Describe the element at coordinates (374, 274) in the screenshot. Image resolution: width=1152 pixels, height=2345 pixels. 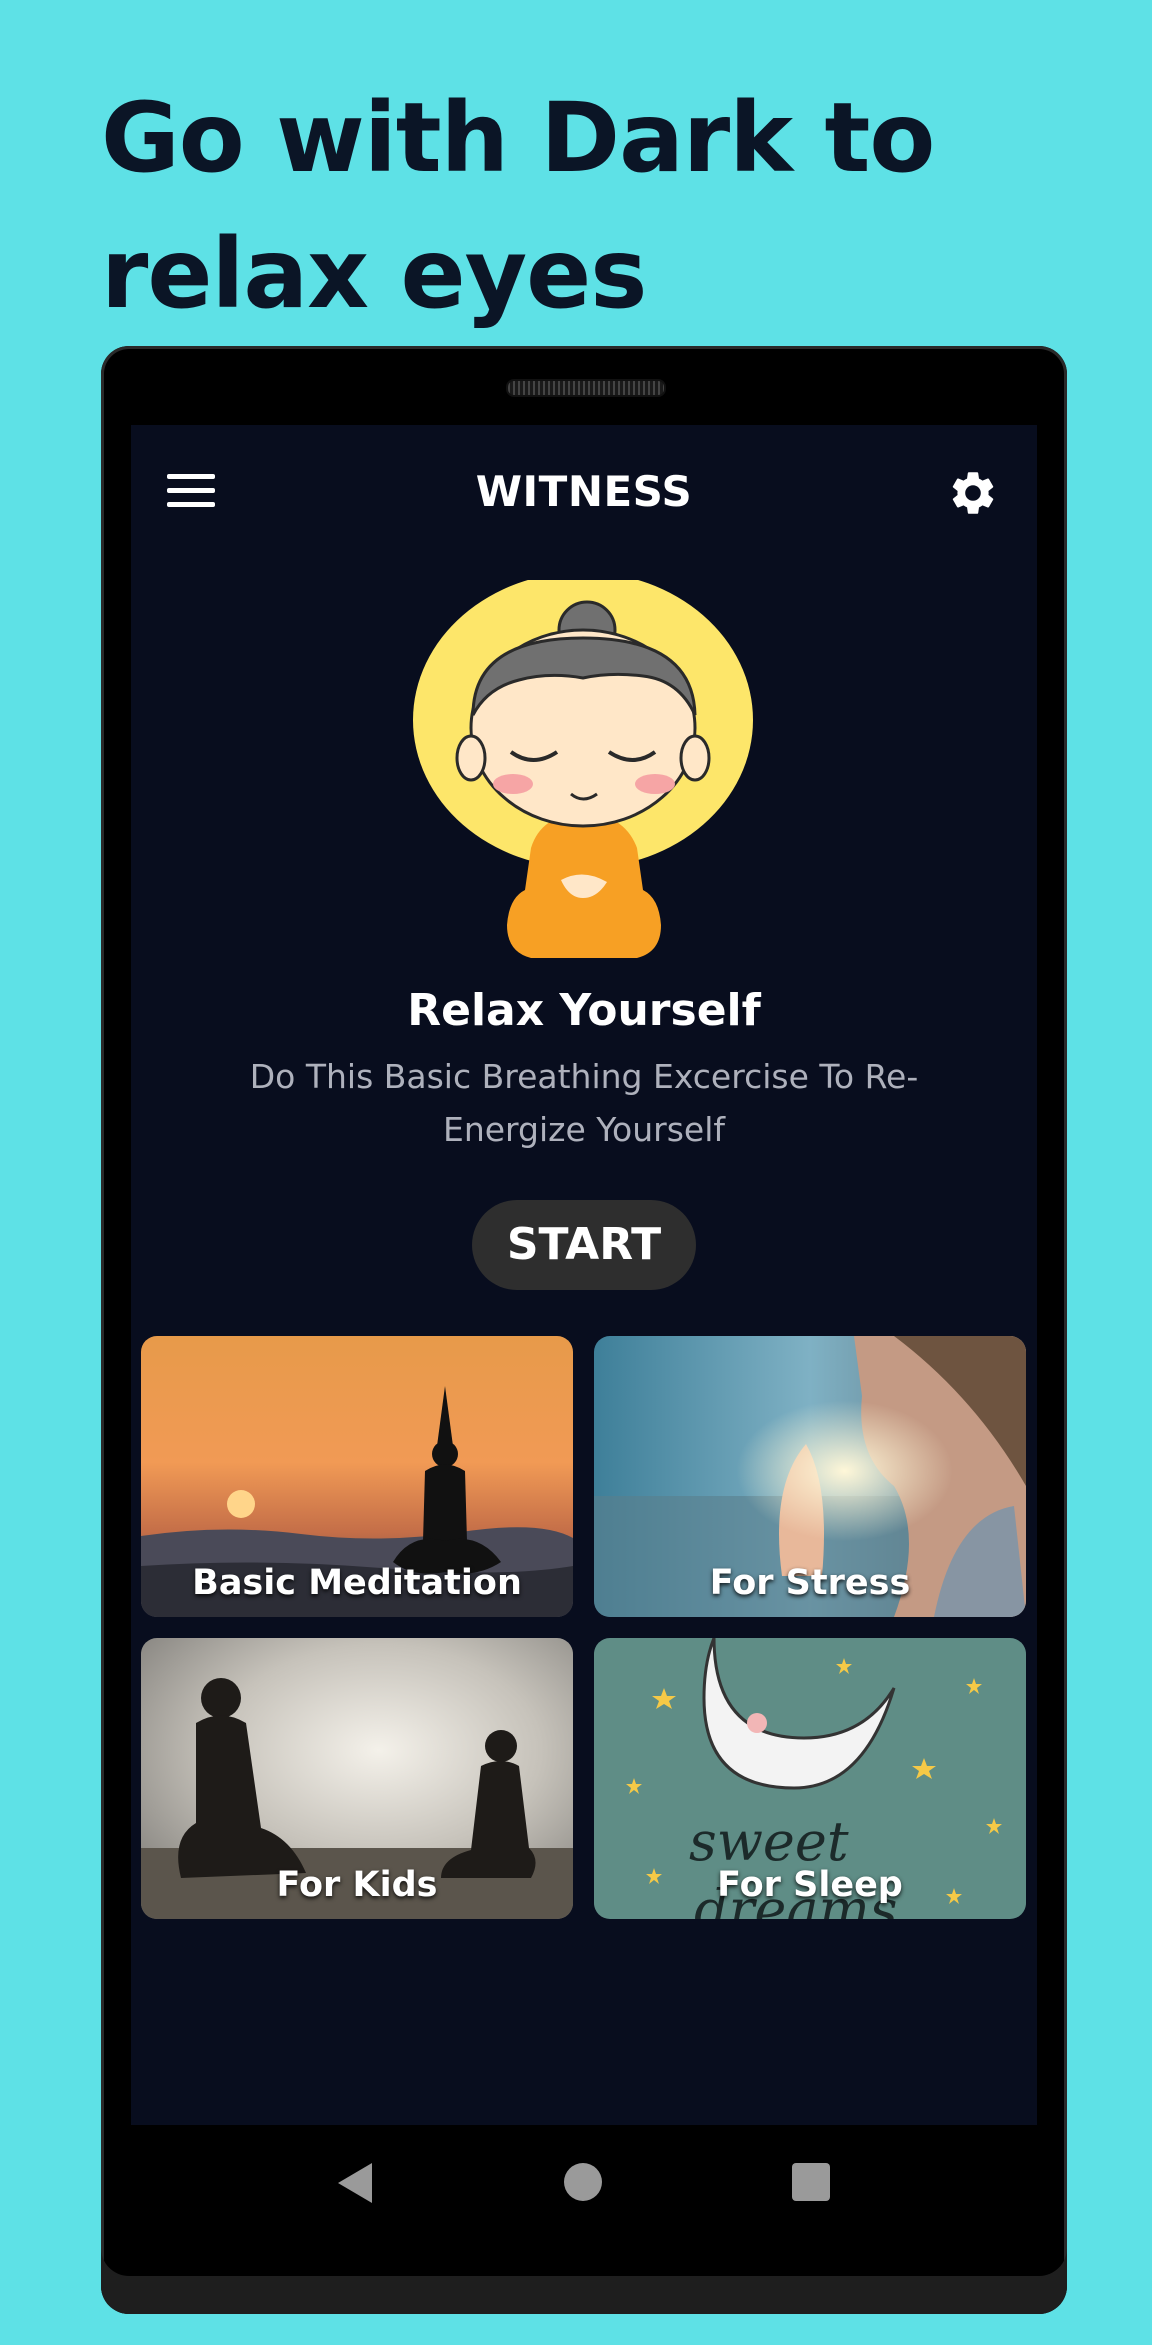
I see `promo-line-2: relax eyes` at that location.